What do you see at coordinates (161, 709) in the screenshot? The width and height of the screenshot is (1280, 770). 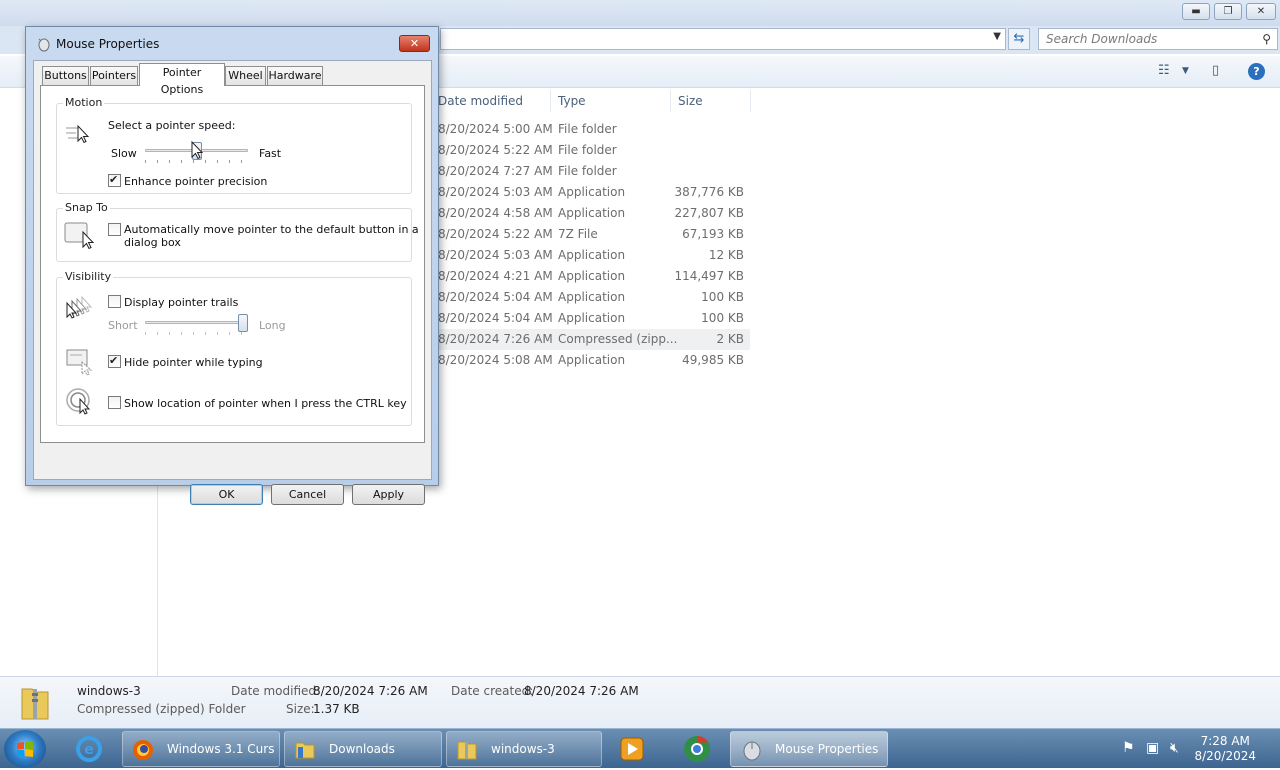 I see `details-kind: Compressed (zipped) Folder` at bounding box center [161, 709].